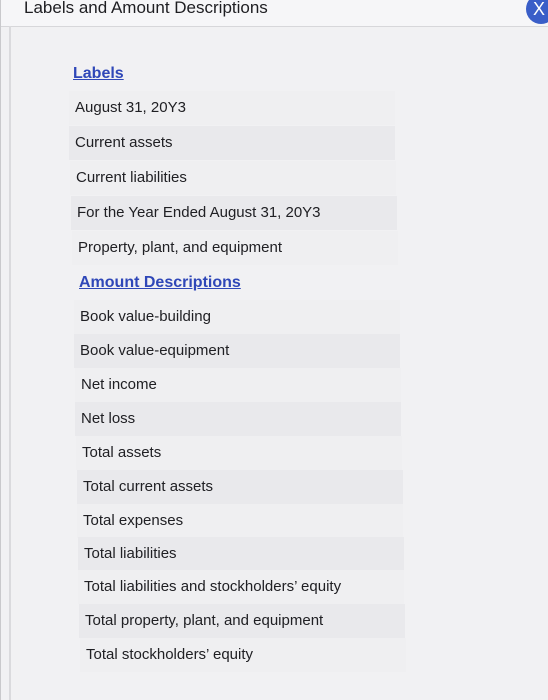  I want to click on label-item-current-assets: Current assets, so click(232, 143).